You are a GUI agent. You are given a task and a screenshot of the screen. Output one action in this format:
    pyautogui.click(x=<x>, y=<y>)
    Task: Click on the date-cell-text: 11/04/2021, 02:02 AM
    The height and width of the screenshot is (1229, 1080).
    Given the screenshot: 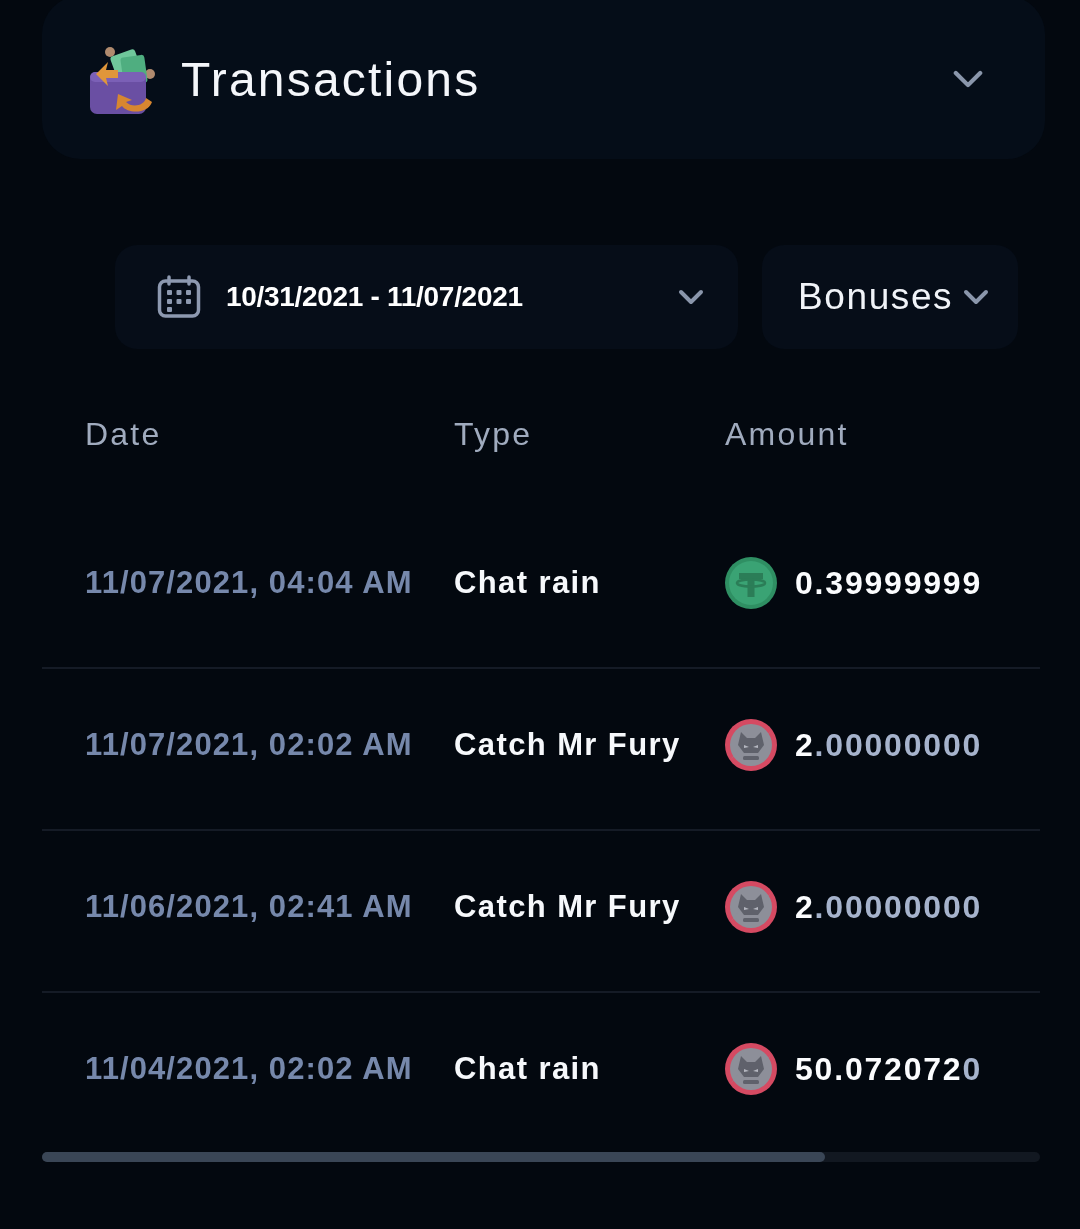 What is the action you would take?
    pyautogui.click(x=249, y=1069)
    